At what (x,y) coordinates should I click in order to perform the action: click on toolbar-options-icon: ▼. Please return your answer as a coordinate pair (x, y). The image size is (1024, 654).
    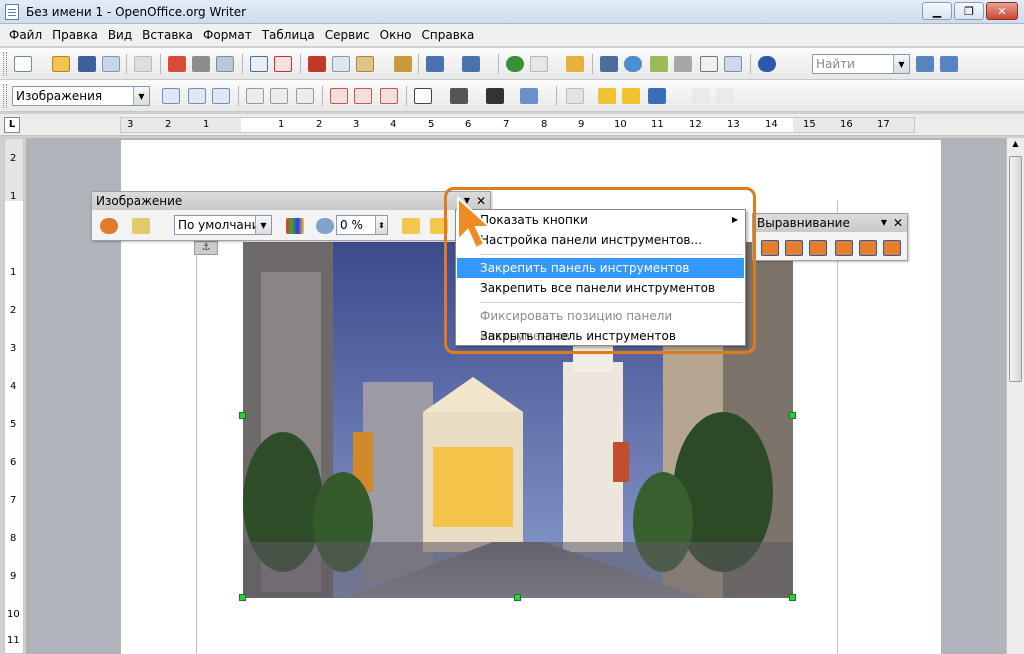
    Looking at the image, I should click on (884, 223).